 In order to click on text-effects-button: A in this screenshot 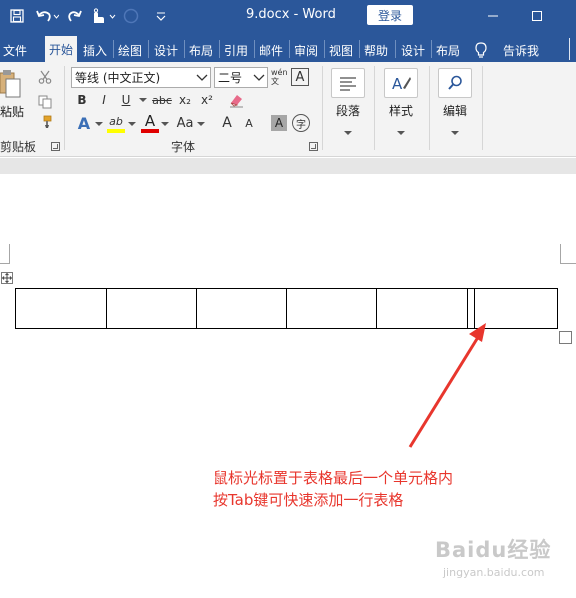, I will do `click(84, 123)`.